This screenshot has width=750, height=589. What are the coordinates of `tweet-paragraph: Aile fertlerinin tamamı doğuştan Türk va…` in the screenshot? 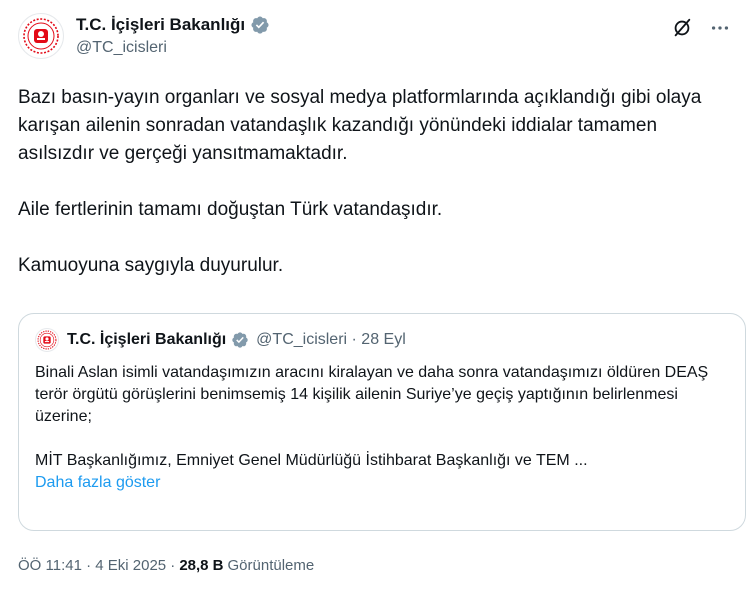 It's located at (230, 209).